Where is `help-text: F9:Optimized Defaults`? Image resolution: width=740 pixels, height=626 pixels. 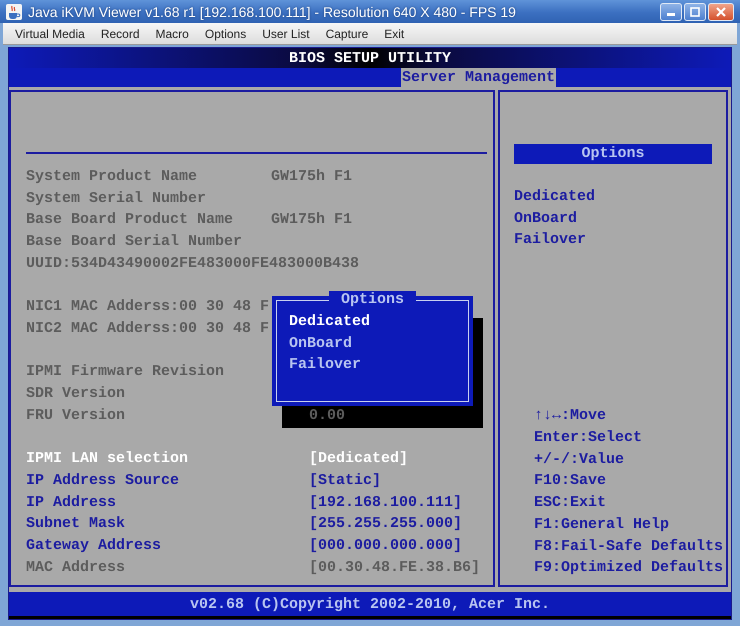
help-text: F9:Optimized Defaults is located at coordinates (629, 568).